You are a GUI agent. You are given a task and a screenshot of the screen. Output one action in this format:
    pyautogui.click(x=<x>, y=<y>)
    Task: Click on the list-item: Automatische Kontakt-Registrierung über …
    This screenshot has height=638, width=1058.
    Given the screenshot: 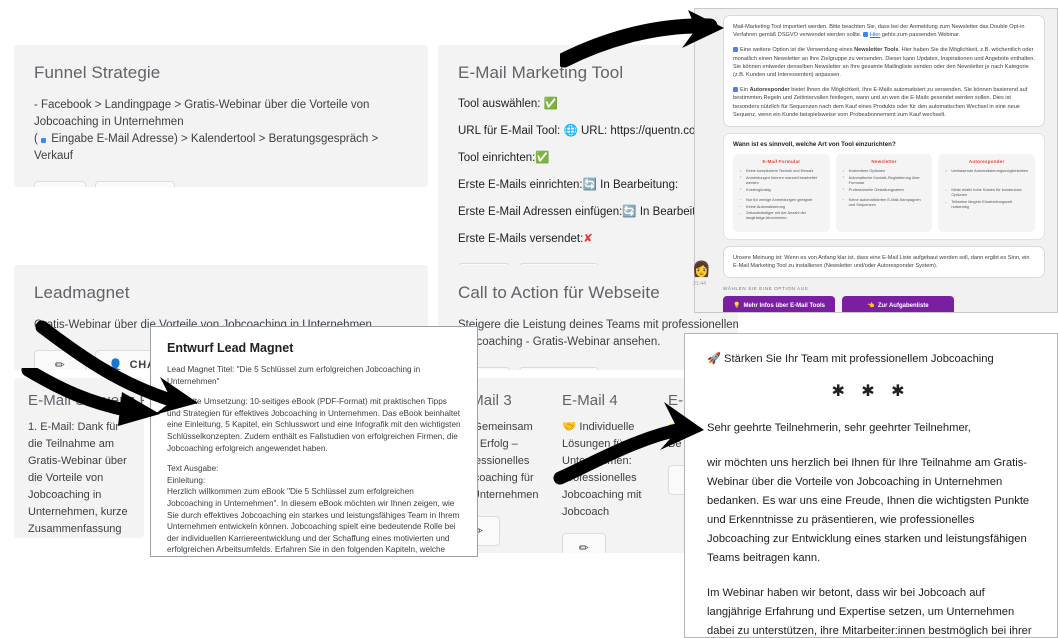 What is the action you would take?
    pyautogui.click(x=885, y=179)
    